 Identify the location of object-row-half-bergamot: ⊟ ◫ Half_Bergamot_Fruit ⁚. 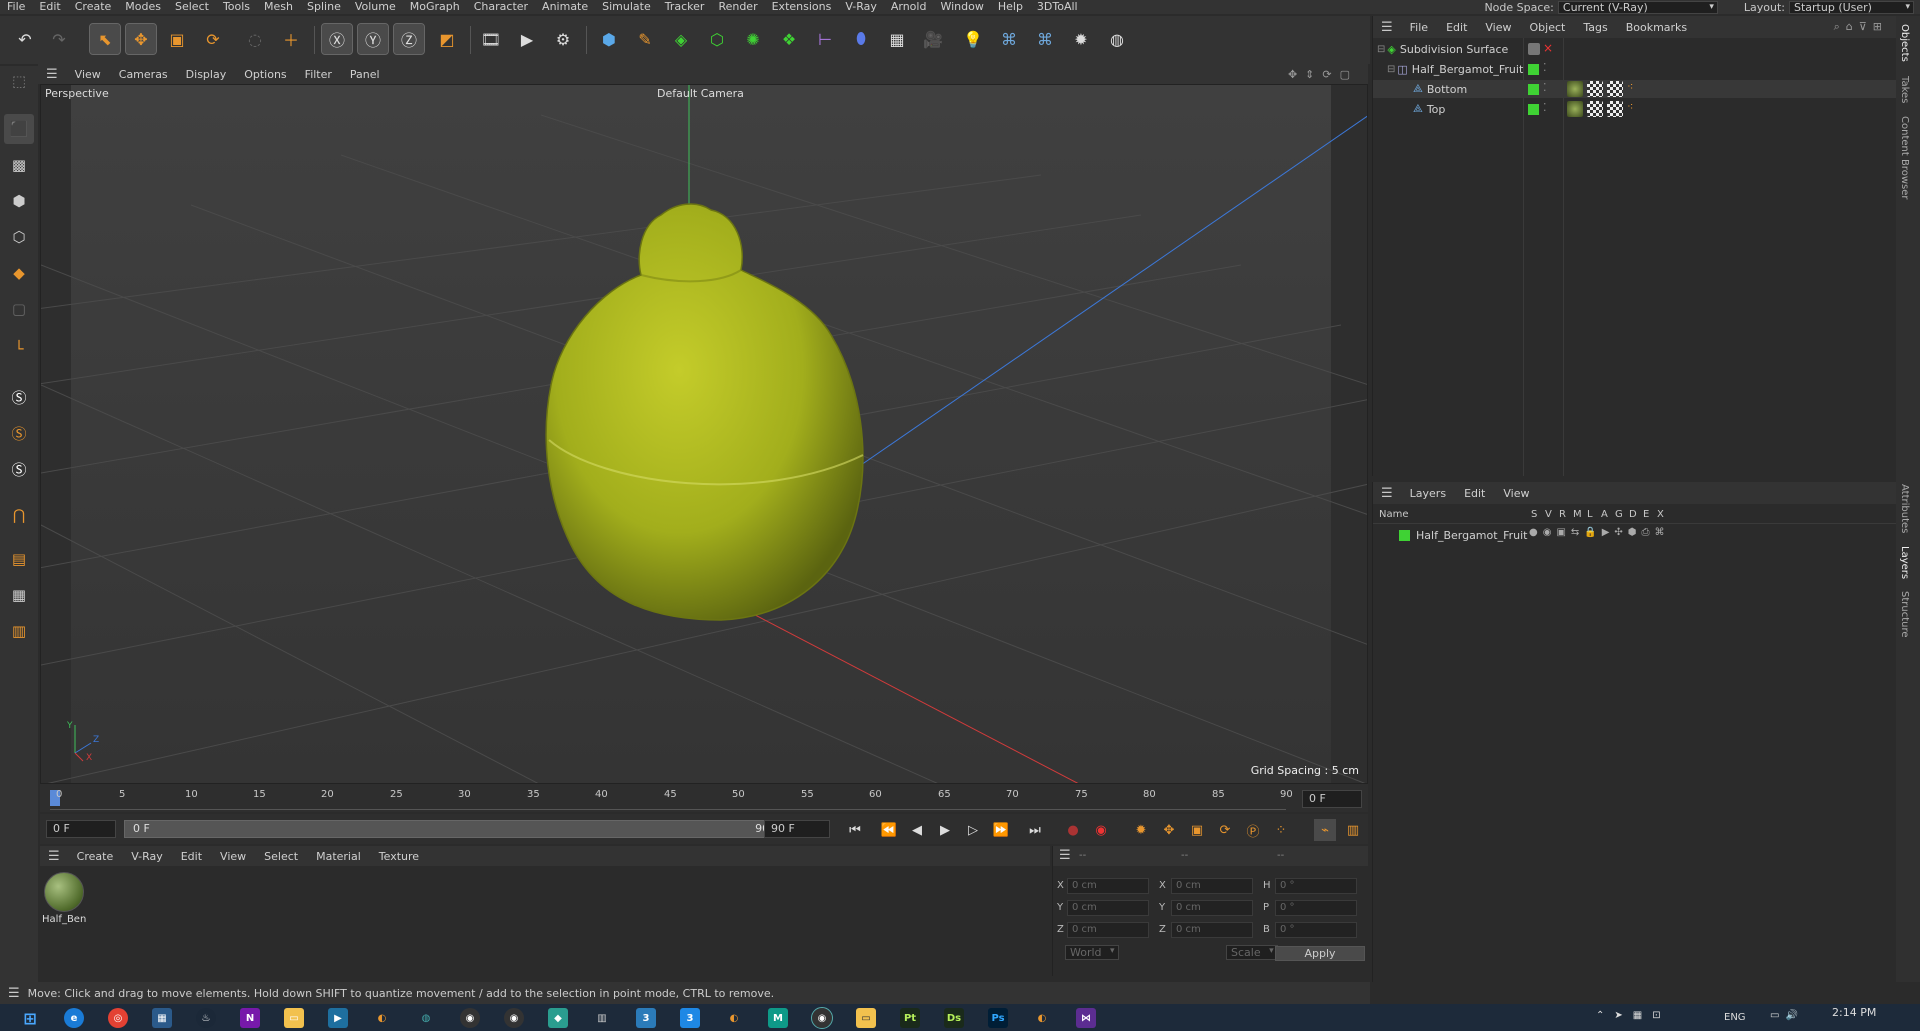
(1634, 69).